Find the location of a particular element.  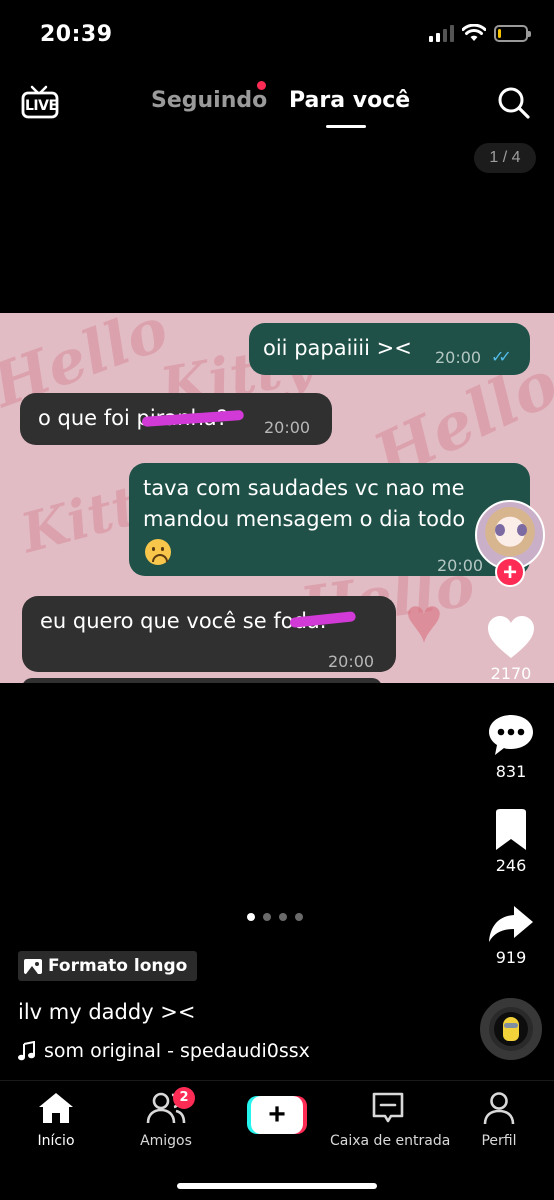

wifi-icon is located at coordinates (474, 32).